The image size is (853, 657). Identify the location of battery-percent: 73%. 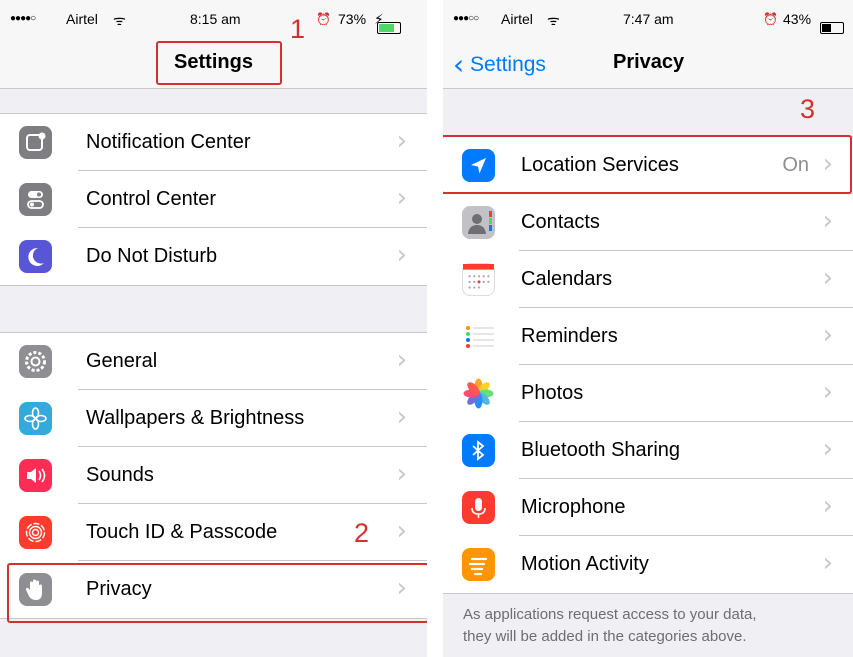
(352, 19).